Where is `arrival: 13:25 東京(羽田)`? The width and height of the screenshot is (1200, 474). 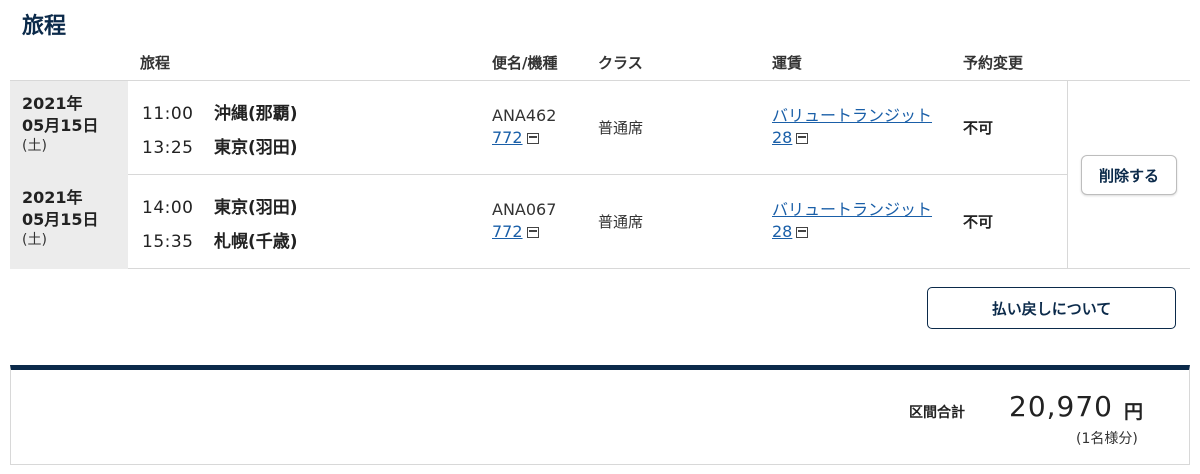 arrival: 13:25 東京(羽田) is located at coordinates (220, 145).